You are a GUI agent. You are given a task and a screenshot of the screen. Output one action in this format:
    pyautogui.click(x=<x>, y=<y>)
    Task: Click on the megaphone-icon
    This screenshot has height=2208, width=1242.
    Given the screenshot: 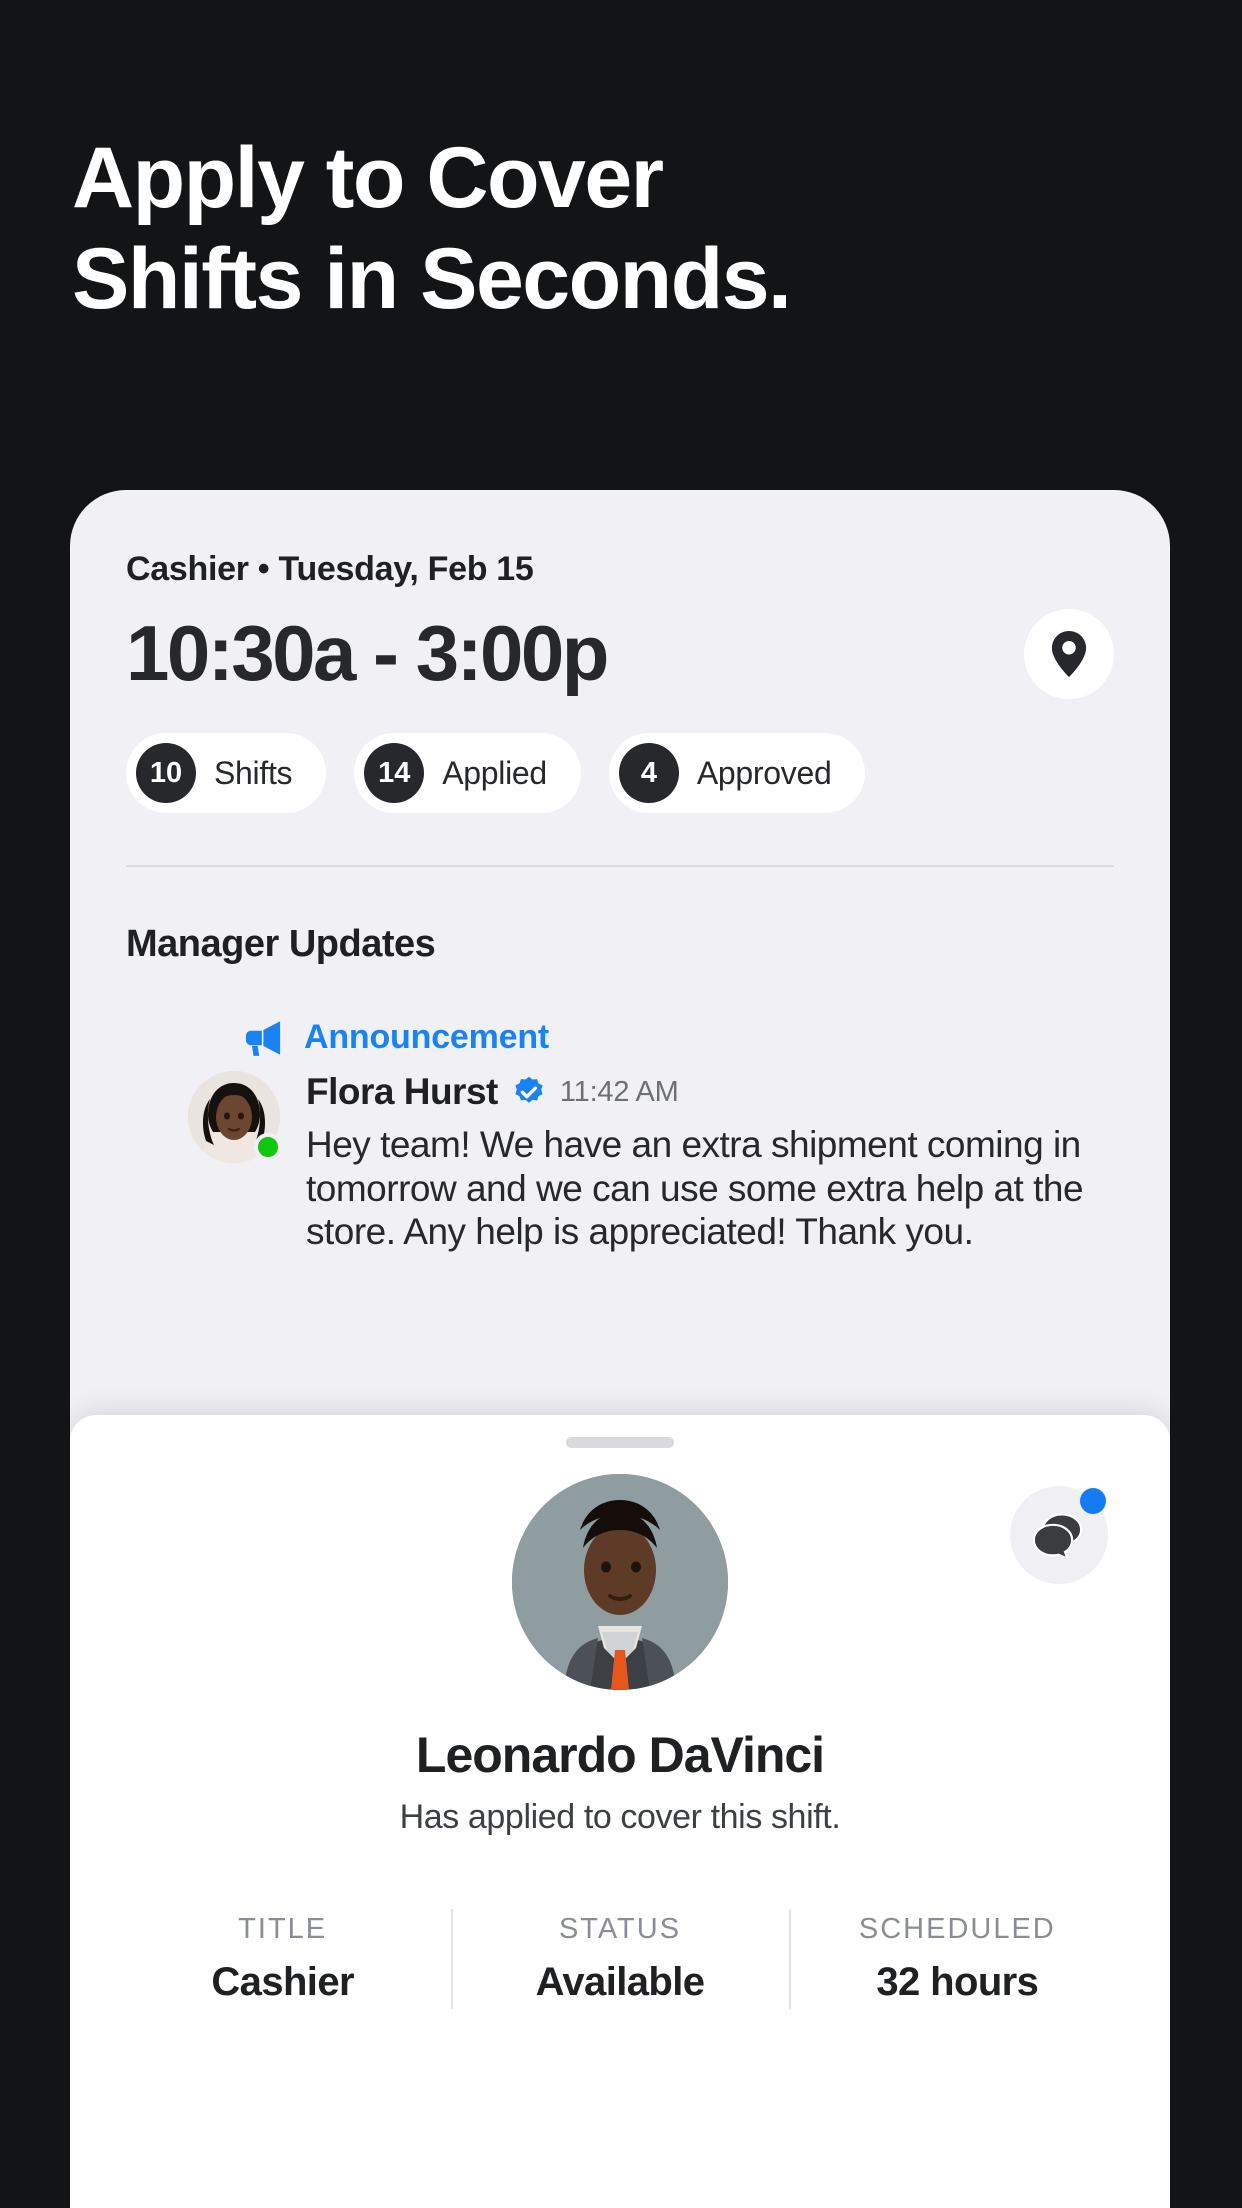 What is the action you would take?
    pyautogui.click(x=263, y=1038)
    